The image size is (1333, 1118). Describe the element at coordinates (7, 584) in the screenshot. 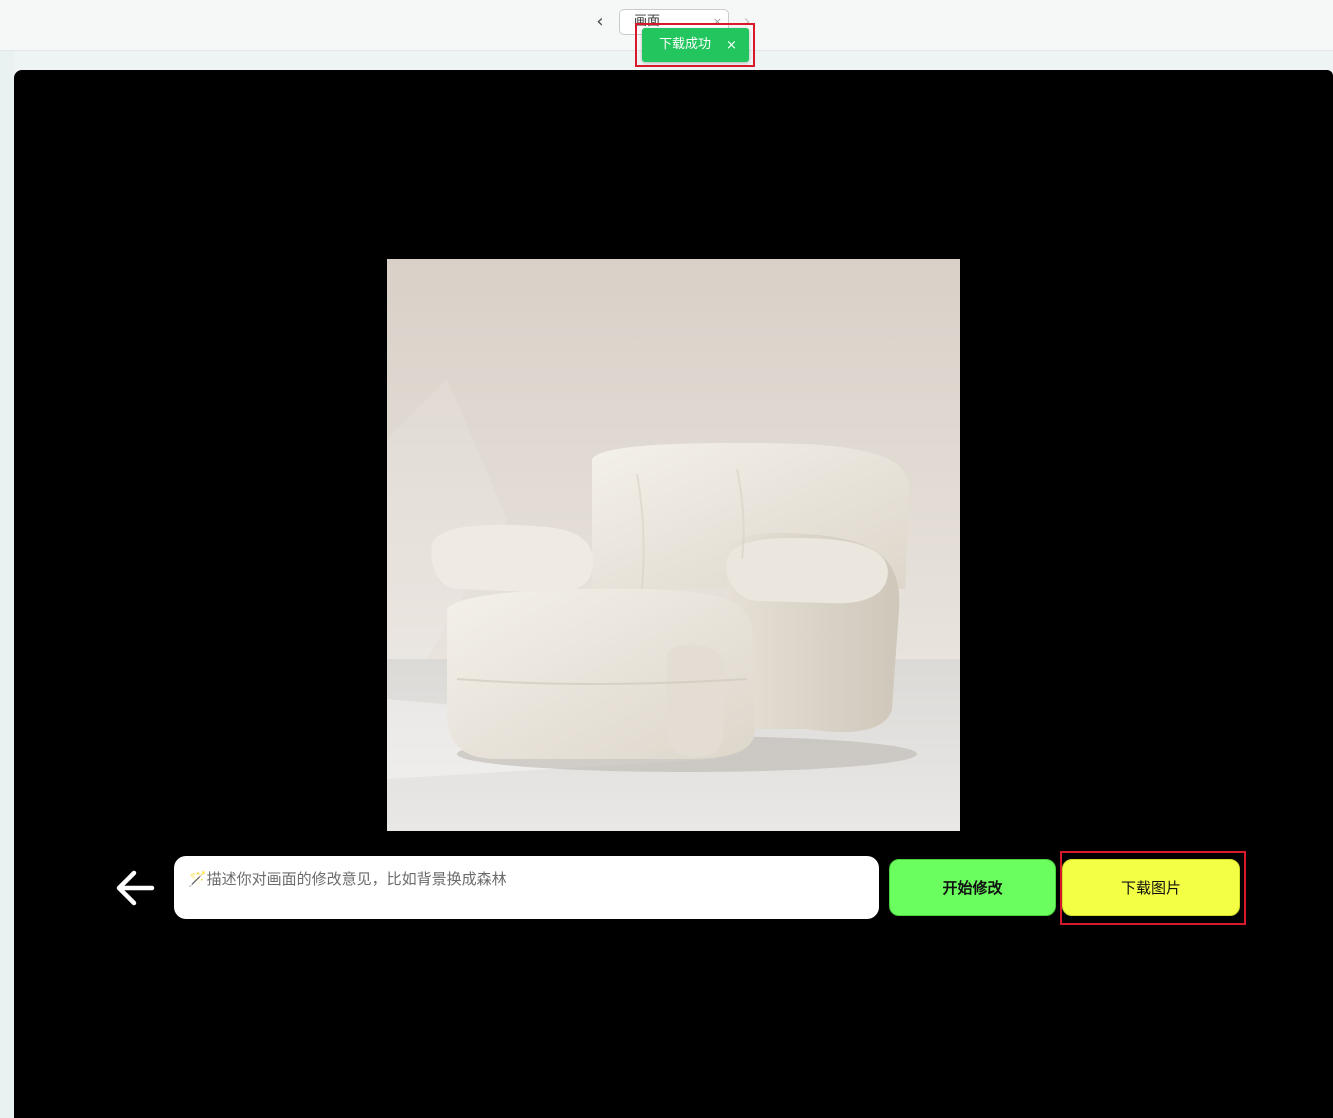

I see `side-strip` at that location.